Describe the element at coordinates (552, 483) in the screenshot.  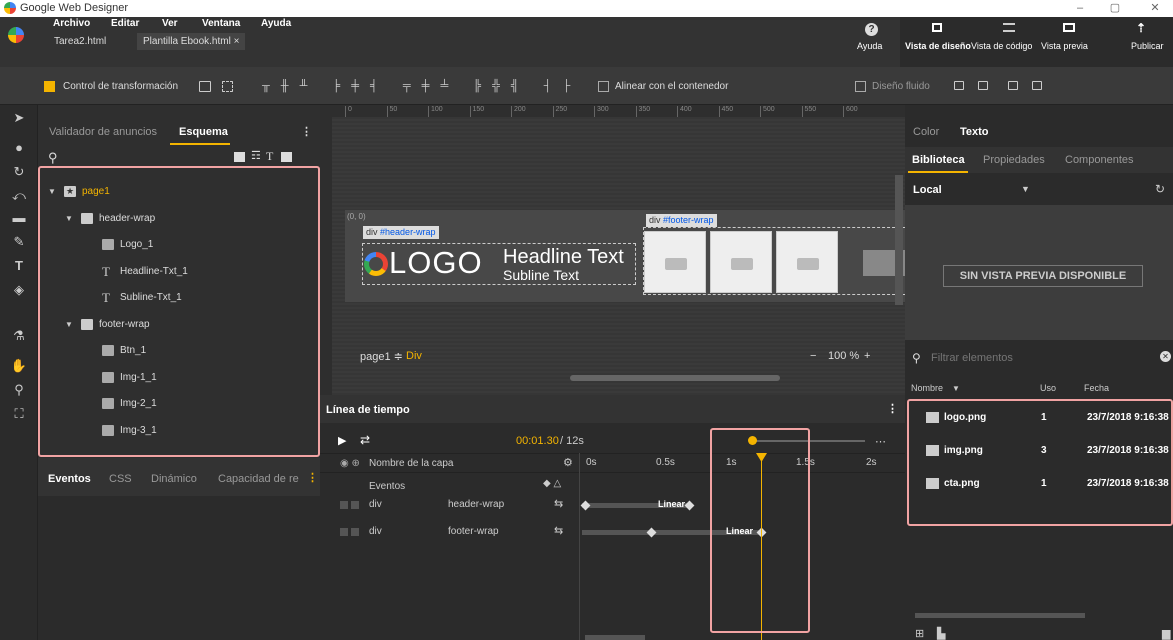
I see `events-add-icons: ◆ △` at that location.